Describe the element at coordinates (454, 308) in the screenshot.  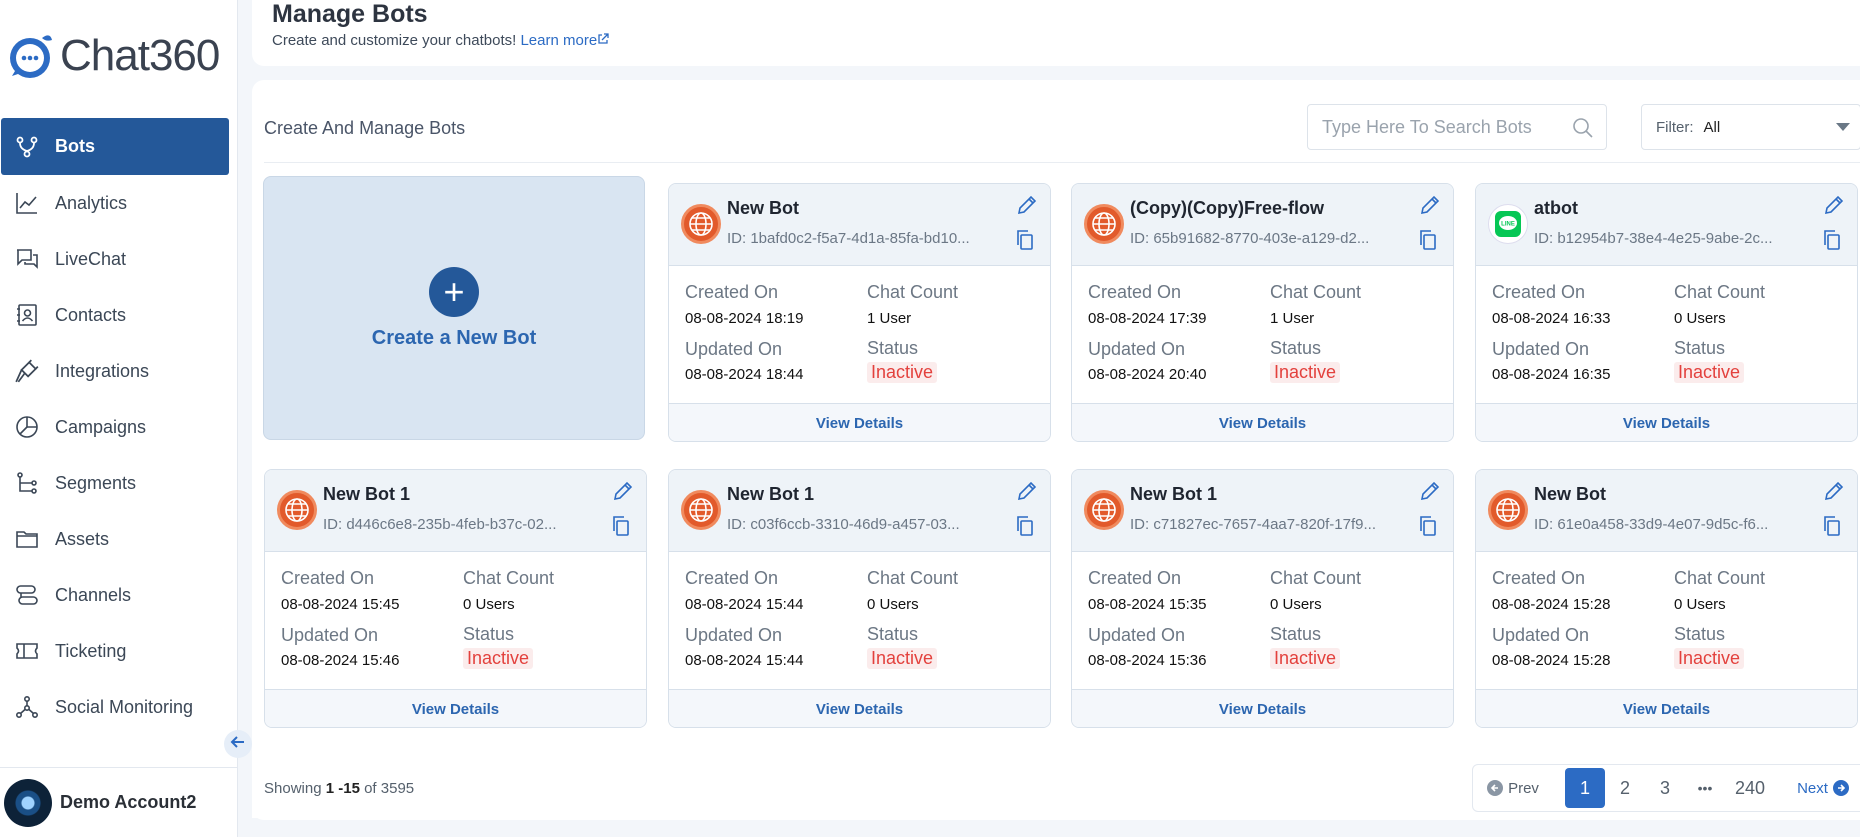
I see `create-bot-card: + Create a New Bot` at that location.